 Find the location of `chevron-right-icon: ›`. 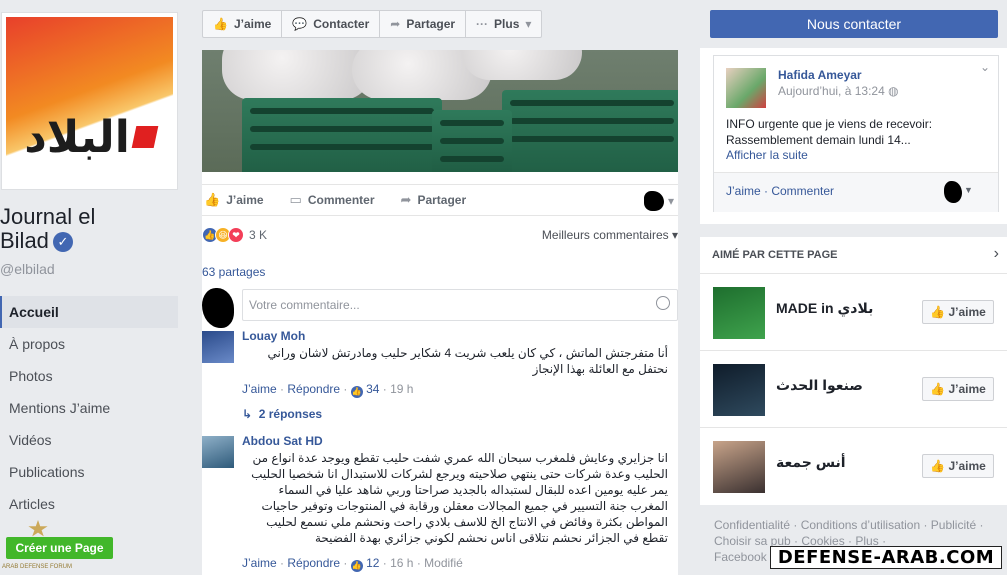

chevron-right-icon: › is located at coordinates (996, 254).